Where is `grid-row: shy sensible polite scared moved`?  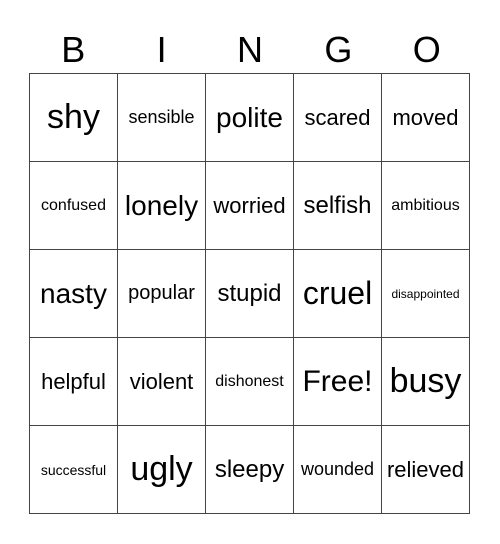 grid-row: shy sensible polite scared moved is located at coordinates (249, 117).